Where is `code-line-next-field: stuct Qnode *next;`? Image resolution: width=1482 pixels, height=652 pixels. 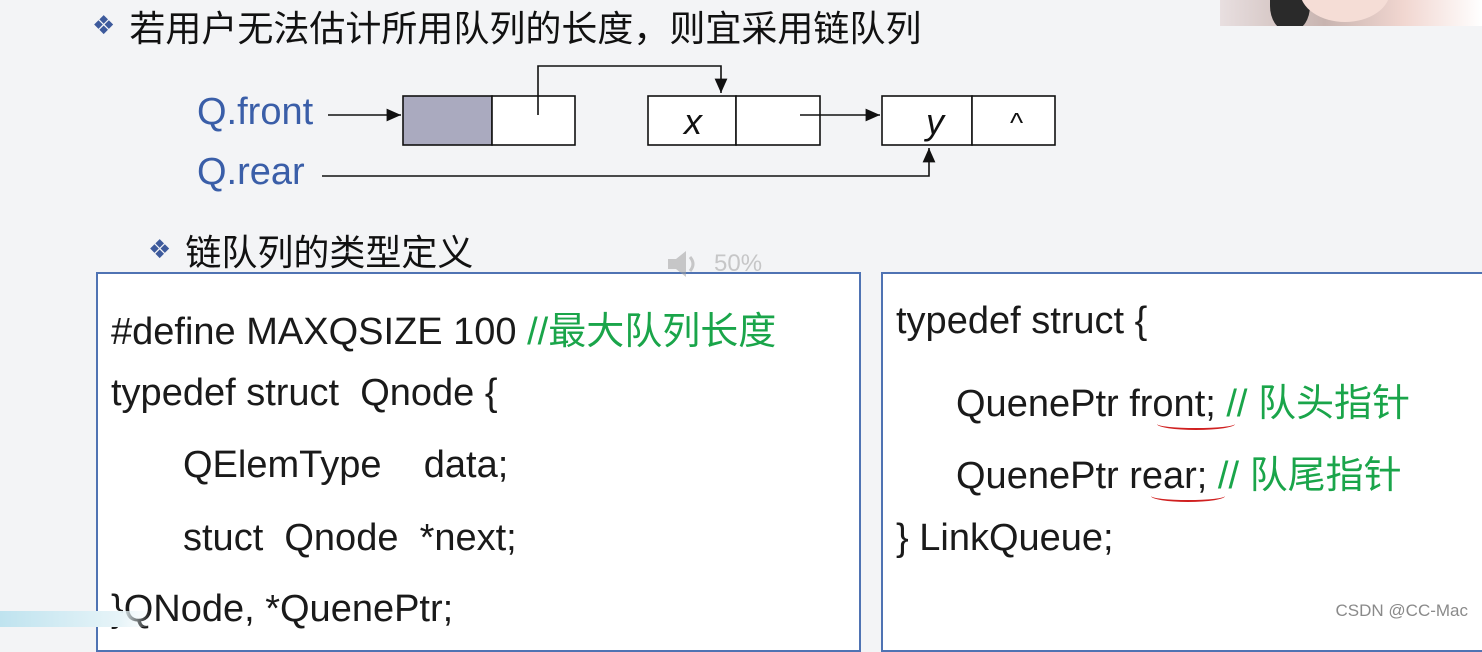 code-line-next-field: stuct Qnode *next; is located at coordinates (350, 538).